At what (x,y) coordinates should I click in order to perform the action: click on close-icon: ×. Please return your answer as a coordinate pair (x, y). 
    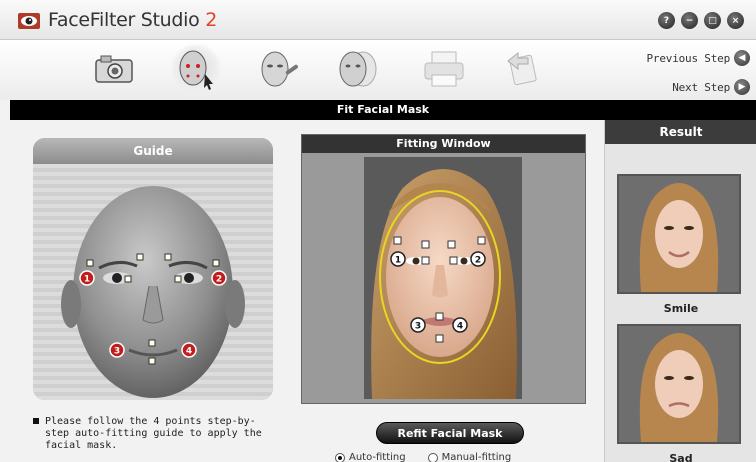
    Looking at the image, I should click on (735, 20).